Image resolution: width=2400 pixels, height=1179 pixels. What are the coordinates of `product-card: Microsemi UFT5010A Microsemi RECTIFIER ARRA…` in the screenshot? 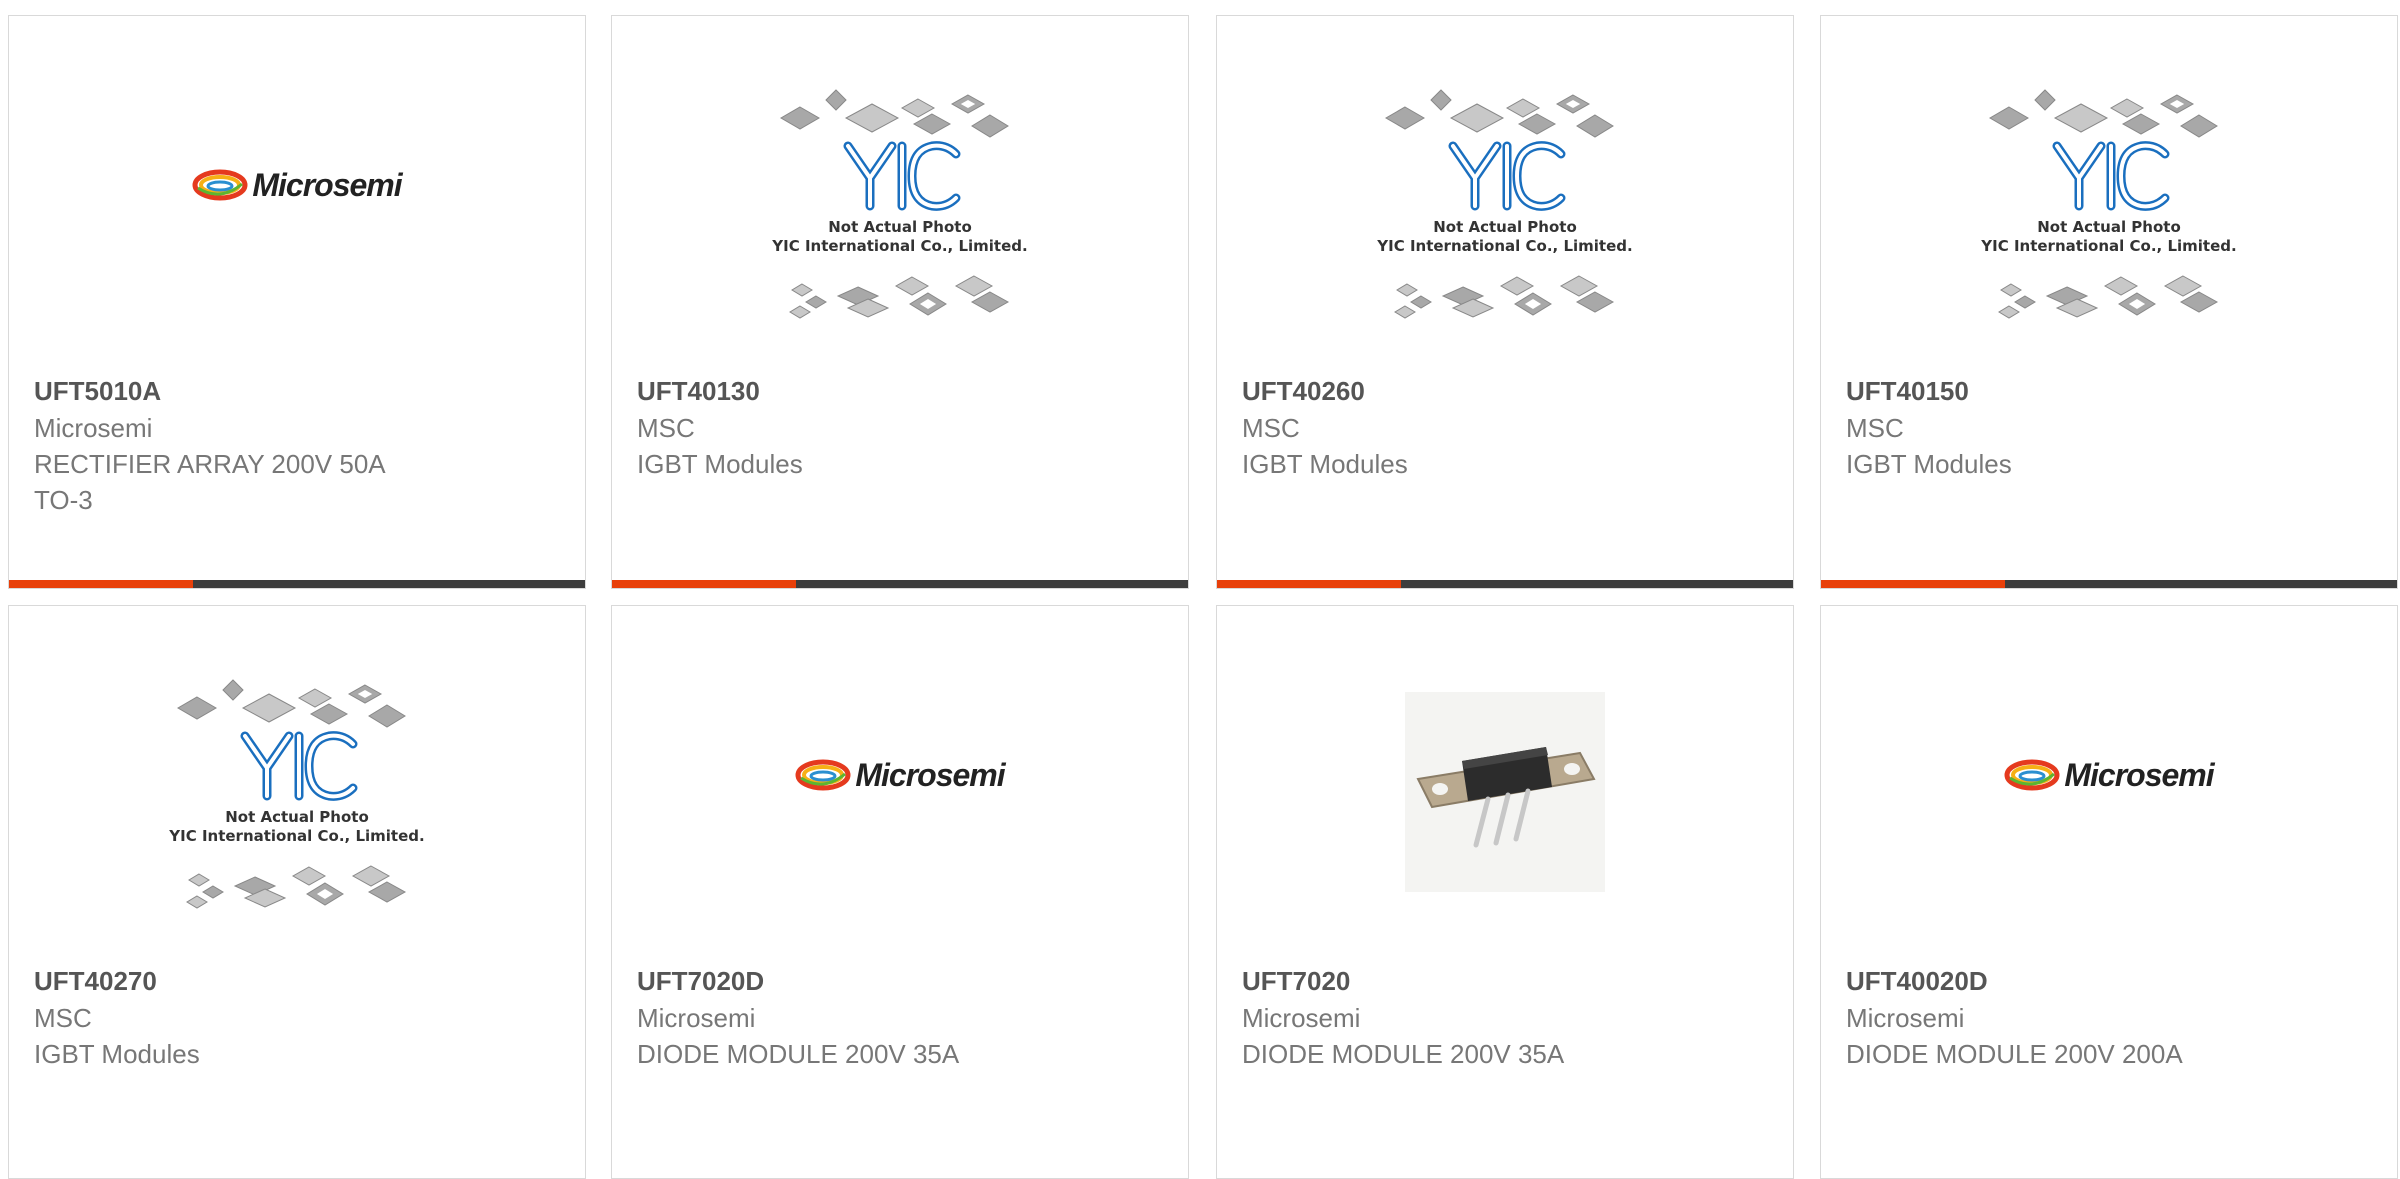 It's located at (297, 302).